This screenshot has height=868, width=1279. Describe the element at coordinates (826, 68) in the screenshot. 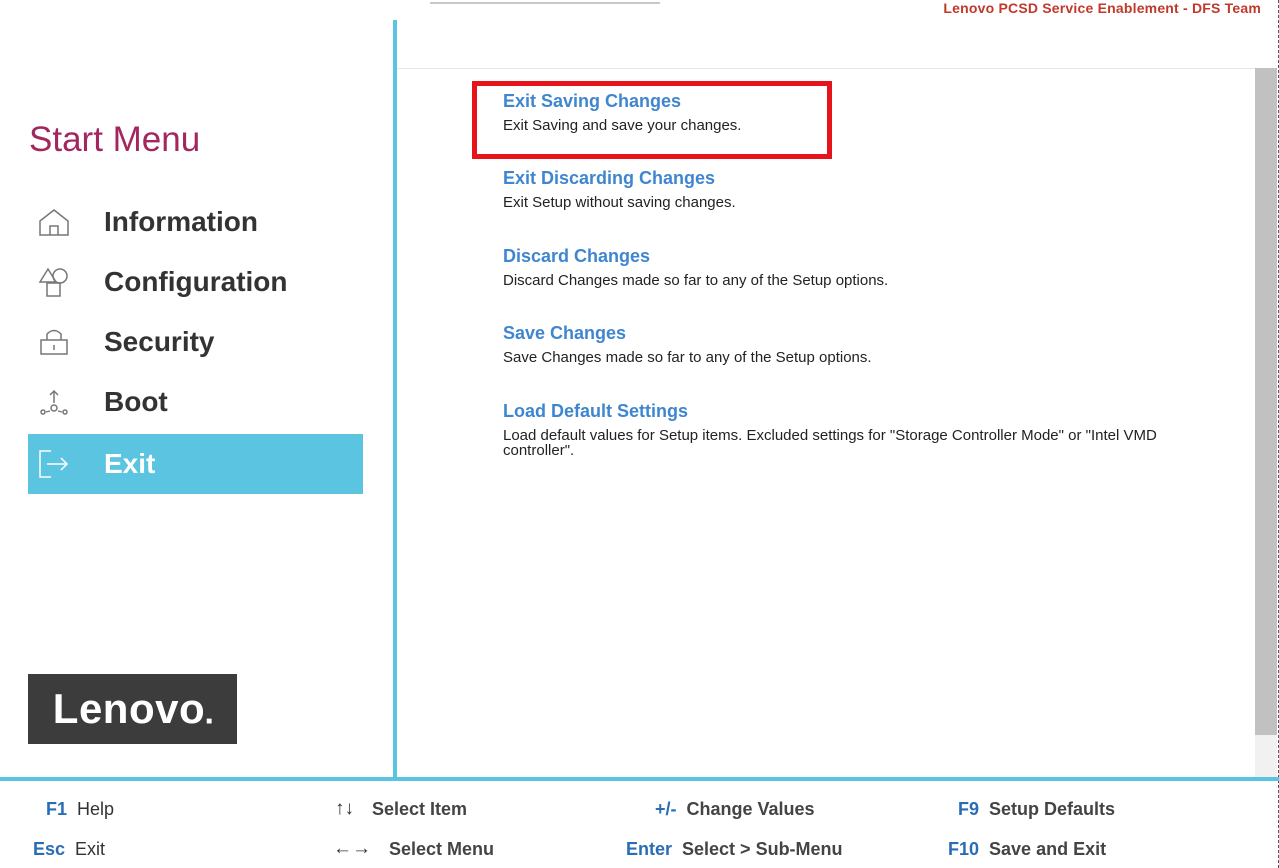

I see `main-panel-top-border` at that location.